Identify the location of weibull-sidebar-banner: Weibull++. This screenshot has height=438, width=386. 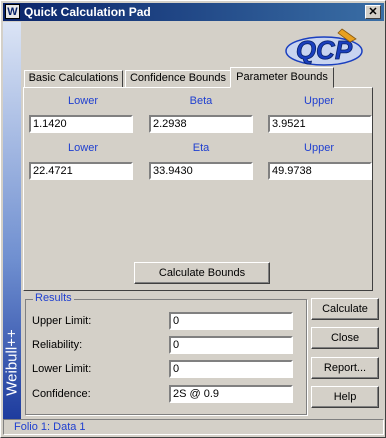
(12, 220).